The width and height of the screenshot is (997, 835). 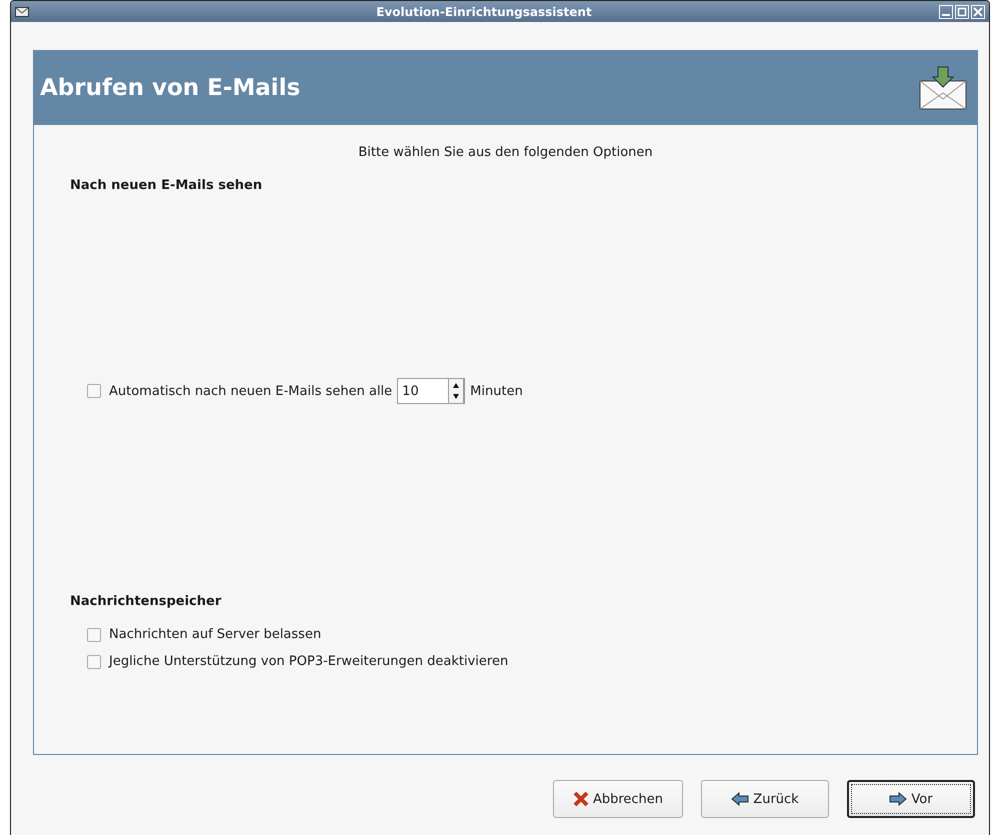 What do you see at coordinates (946, 11) in the screenshot?
I see `minimize-icon` at bounding box center [946, 11].